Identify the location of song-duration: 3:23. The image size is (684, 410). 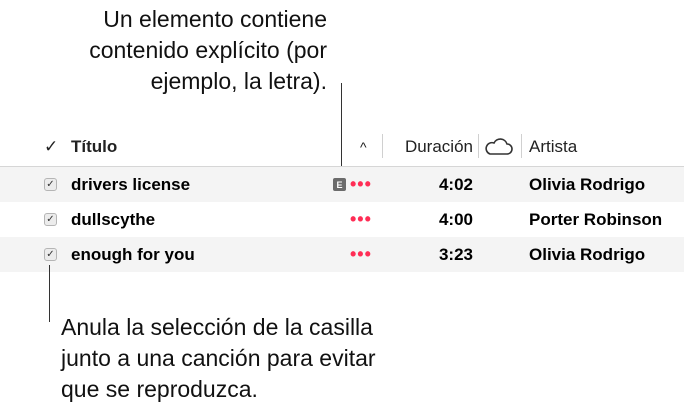
(455, 254).